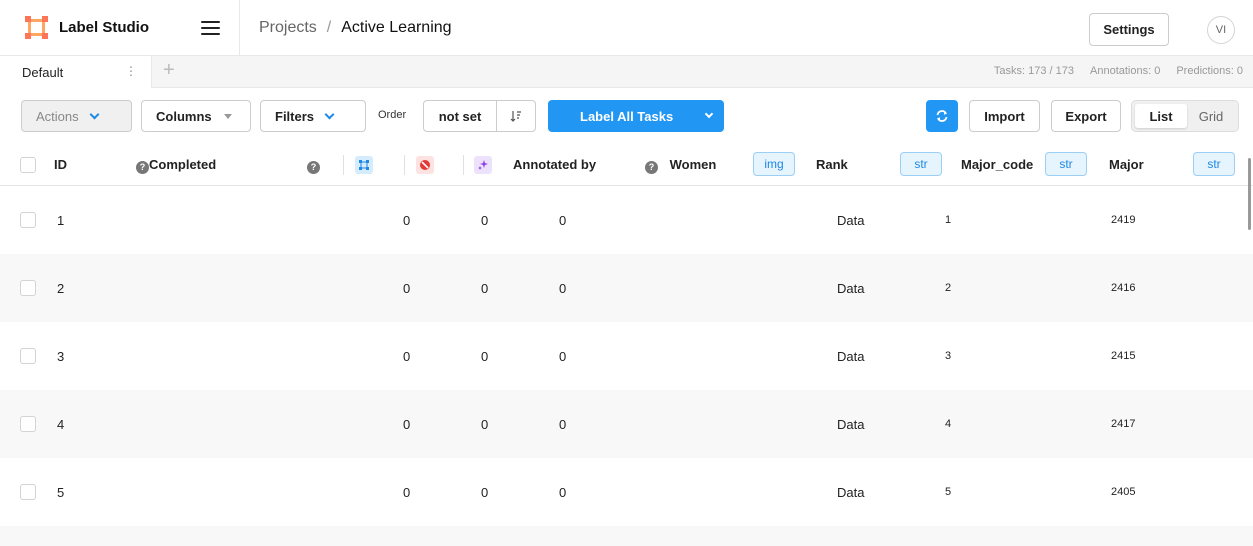 The width and height of the screenshot is (1253, 546). What do you see at coordinates (61, 492) in the screenshot?
I see `cell-id: 5` at bounding box center [61, 492].